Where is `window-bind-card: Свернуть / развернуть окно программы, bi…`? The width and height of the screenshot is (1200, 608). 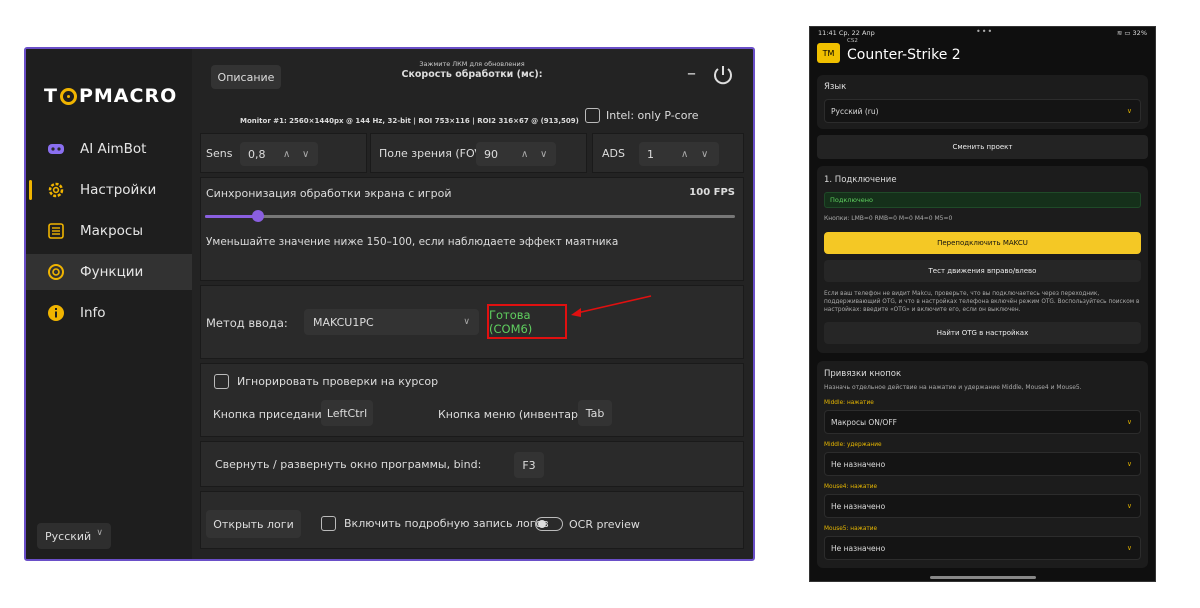
window-bind-card: Свернуть / развернуть окно программы, bi… is located at coordinates (472, 464).